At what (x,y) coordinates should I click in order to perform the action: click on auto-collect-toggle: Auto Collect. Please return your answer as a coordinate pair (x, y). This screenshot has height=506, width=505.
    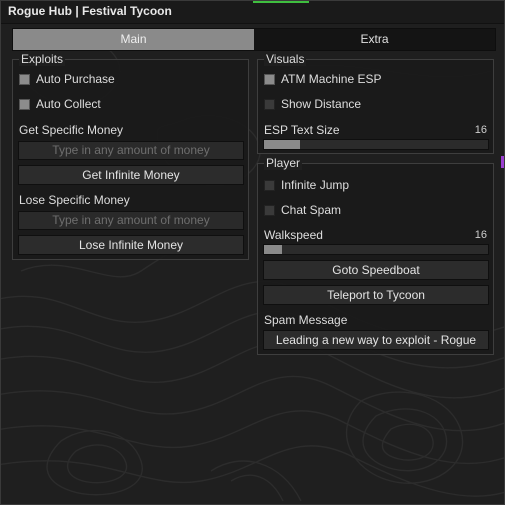
    Looking at the image, I should click on (60, 104).